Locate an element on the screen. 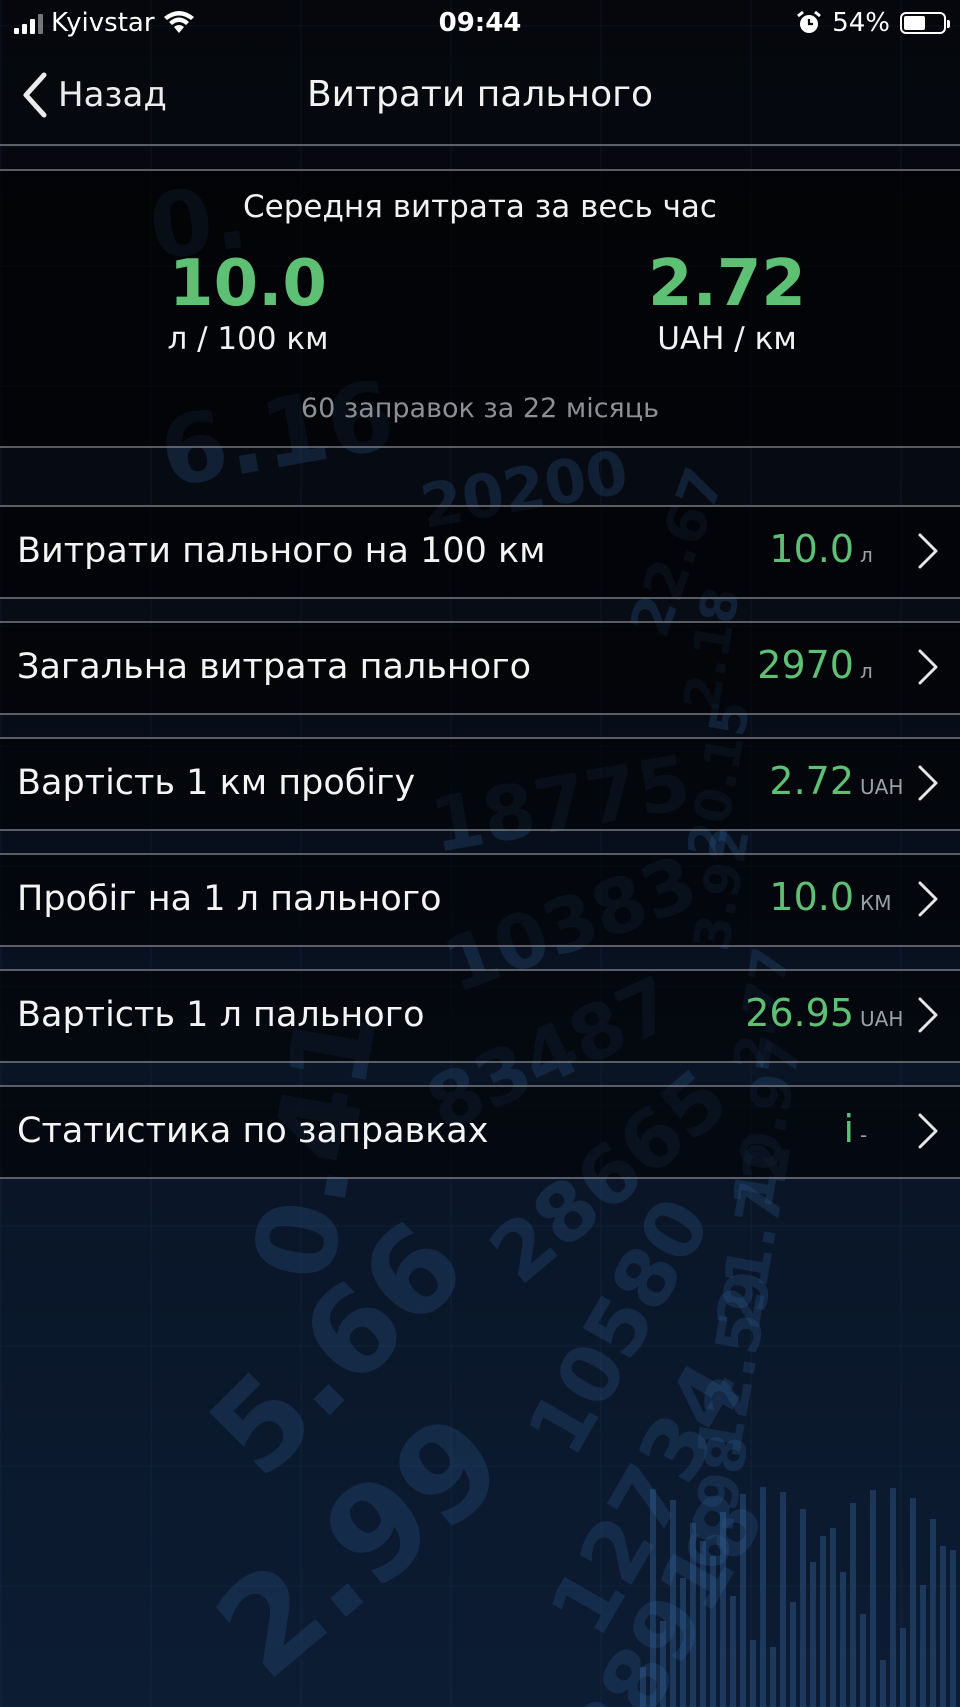 Image resolution: width=960 pixels, height=1707 pixels. row-label: Вартість 1 км пробігу is located at coordinates (216, 783).